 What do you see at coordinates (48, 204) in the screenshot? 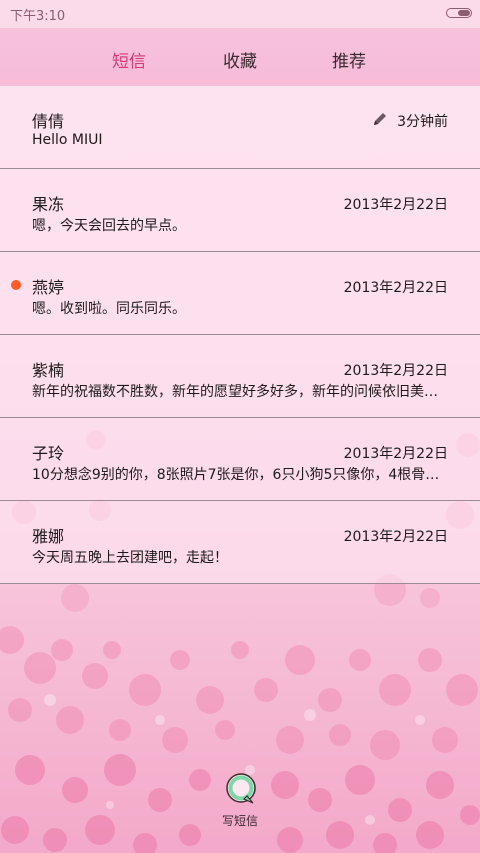
I see `contact-name: 果冻` at bounding box center [48, 204].